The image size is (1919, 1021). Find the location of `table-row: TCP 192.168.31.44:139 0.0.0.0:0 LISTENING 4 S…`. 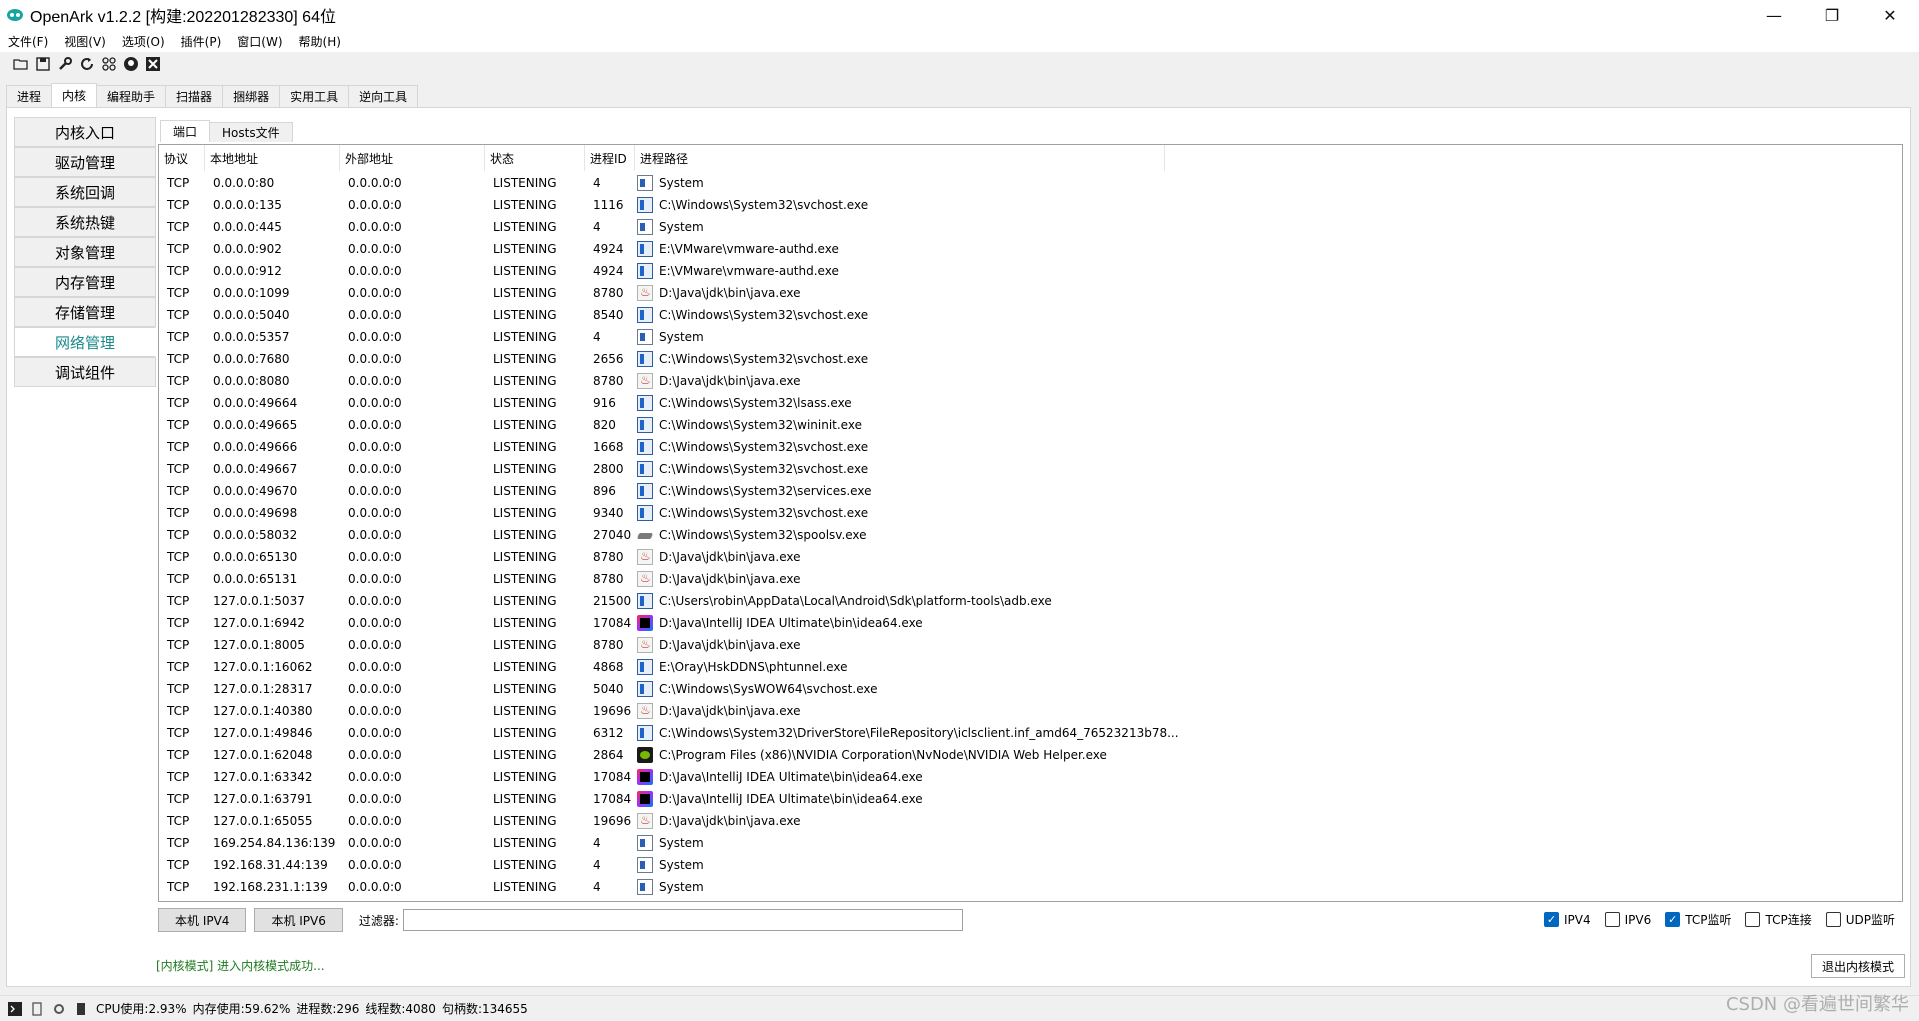

table-row: TCP 192.168.31.44:139 0.0.0.0:0 LISTENING 4 S… is located at coordinates (1030, 865).